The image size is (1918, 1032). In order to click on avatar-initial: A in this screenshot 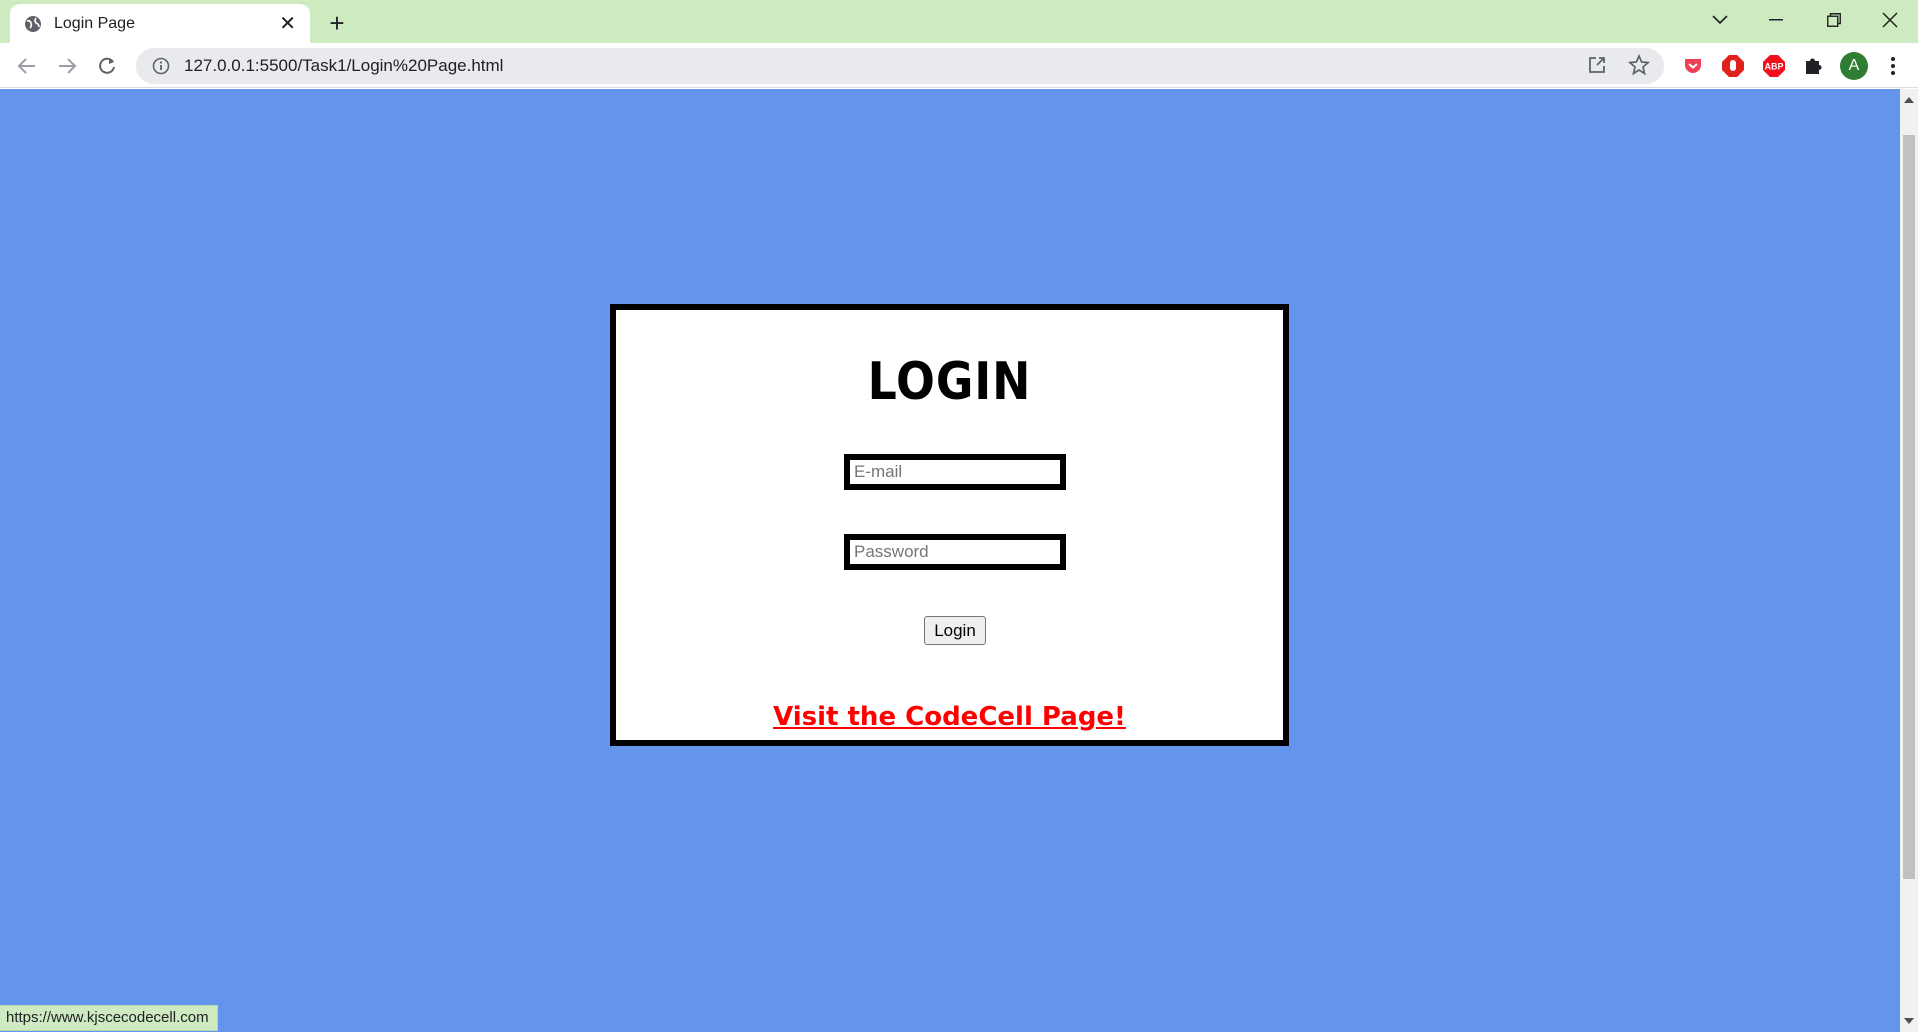, I will do `click(1854, 65)`.